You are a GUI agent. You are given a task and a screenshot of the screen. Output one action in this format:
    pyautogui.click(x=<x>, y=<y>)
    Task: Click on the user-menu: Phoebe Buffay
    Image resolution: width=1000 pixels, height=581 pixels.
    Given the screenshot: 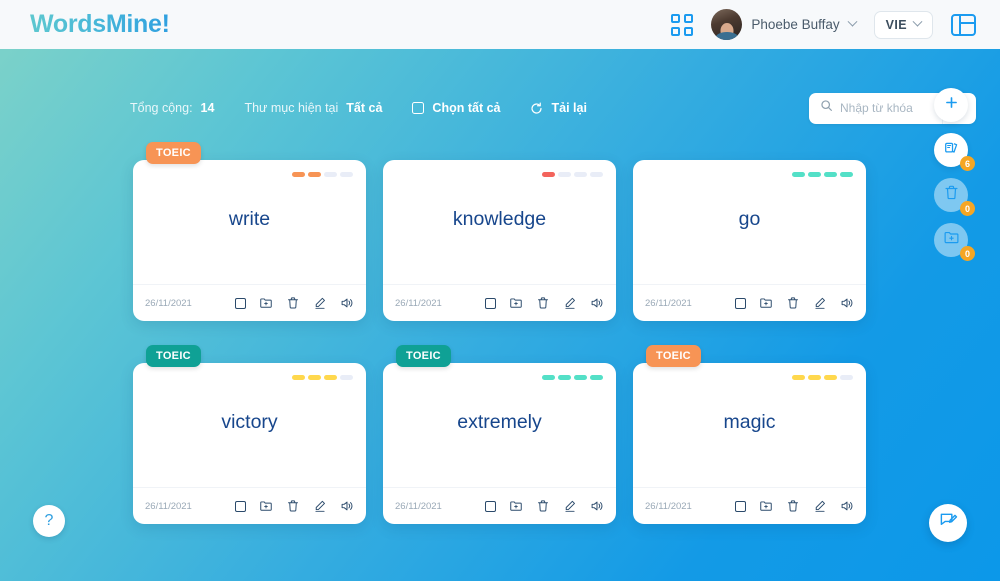 What is the action you would take?
    pyautogui.click(x=784, y=24)
    